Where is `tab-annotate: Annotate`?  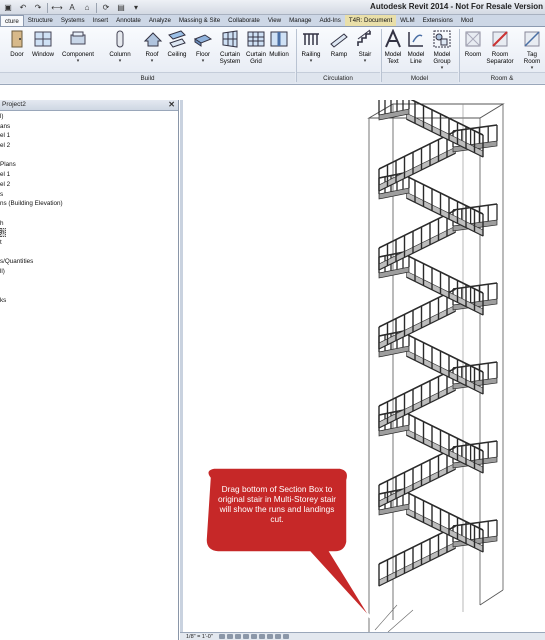
tab-annotate: Annotate is located at coordinates (128, 20).